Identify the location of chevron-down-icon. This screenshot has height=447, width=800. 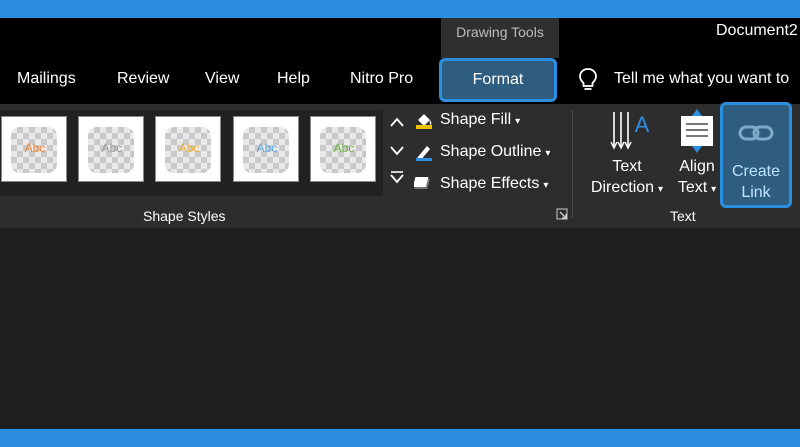
(397, 151).